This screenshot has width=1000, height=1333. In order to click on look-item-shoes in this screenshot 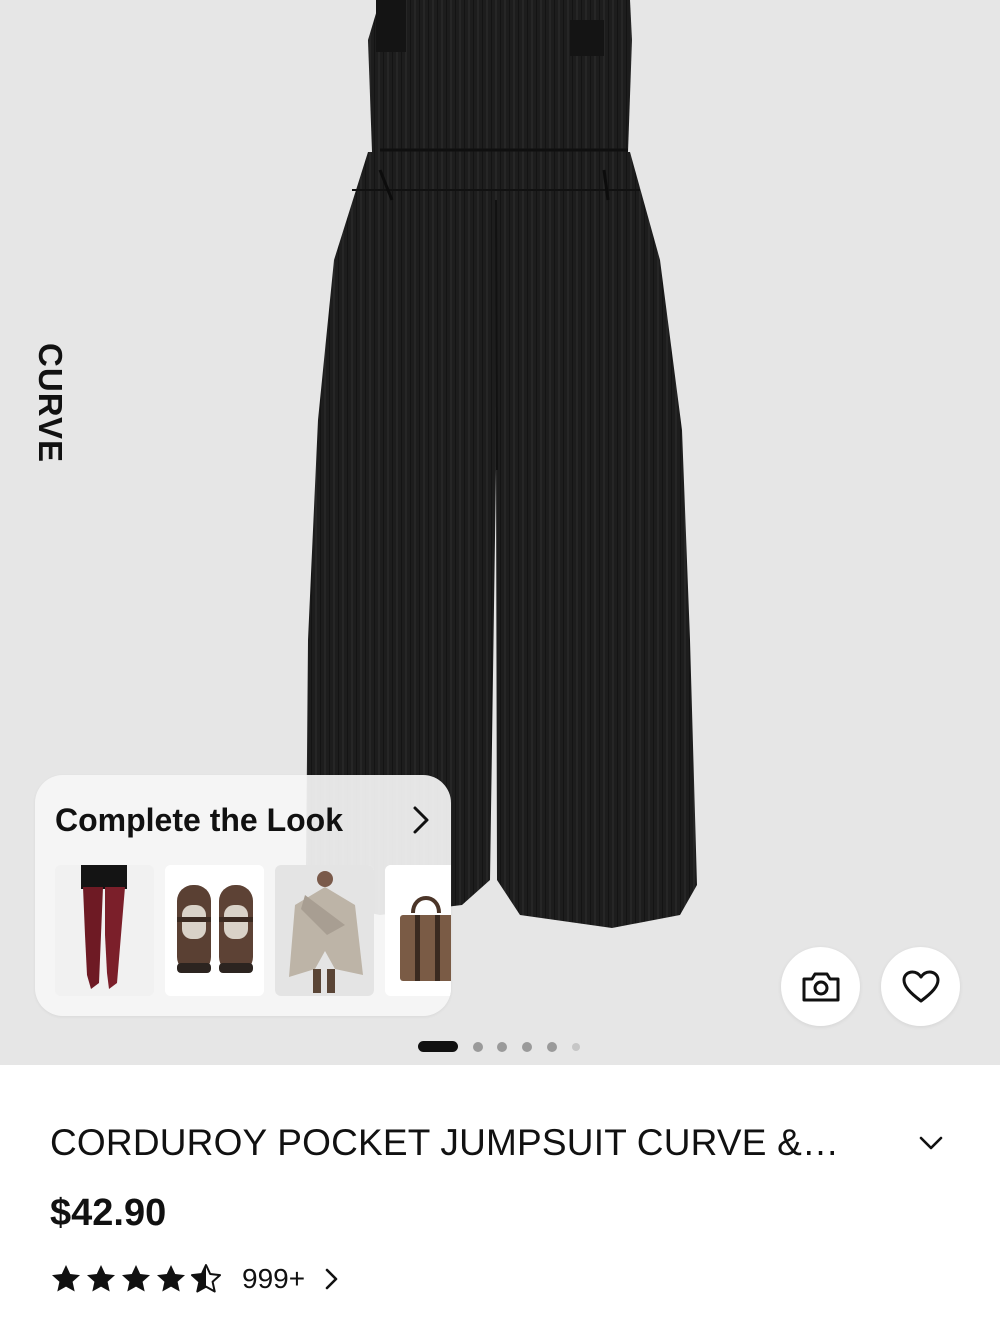, I will do `click(214, 930)`.